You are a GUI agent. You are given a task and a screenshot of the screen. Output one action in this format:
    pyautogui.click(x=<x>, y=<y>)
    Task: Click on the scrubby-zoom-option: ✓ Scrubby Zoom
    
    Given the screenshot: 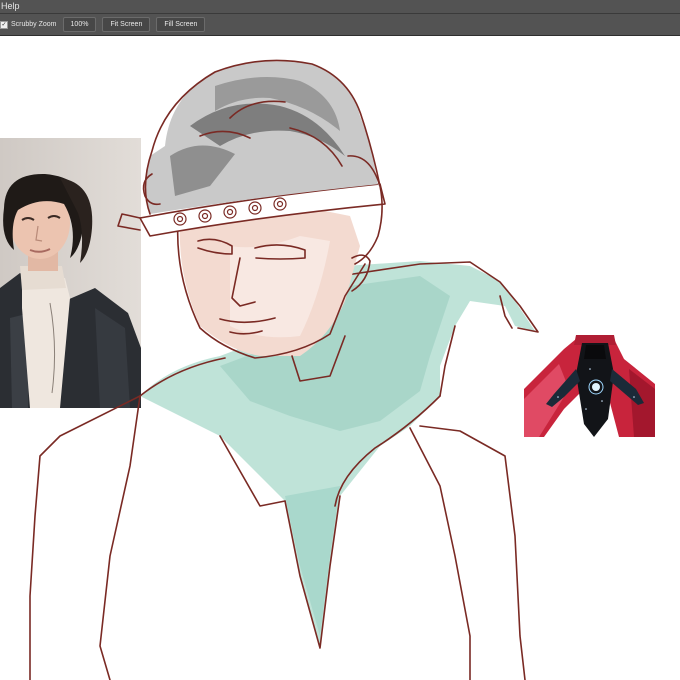 What is the action you would take?
    pyautogui.click(x=28, y=24)
    